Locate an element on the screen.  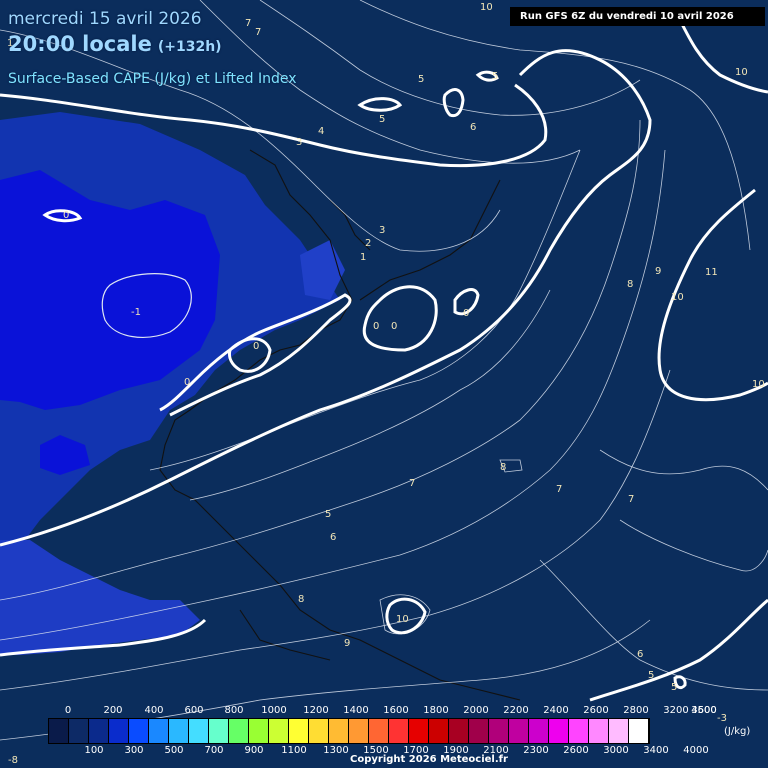
contour-label: 4 is located at coordinates (321, 131).